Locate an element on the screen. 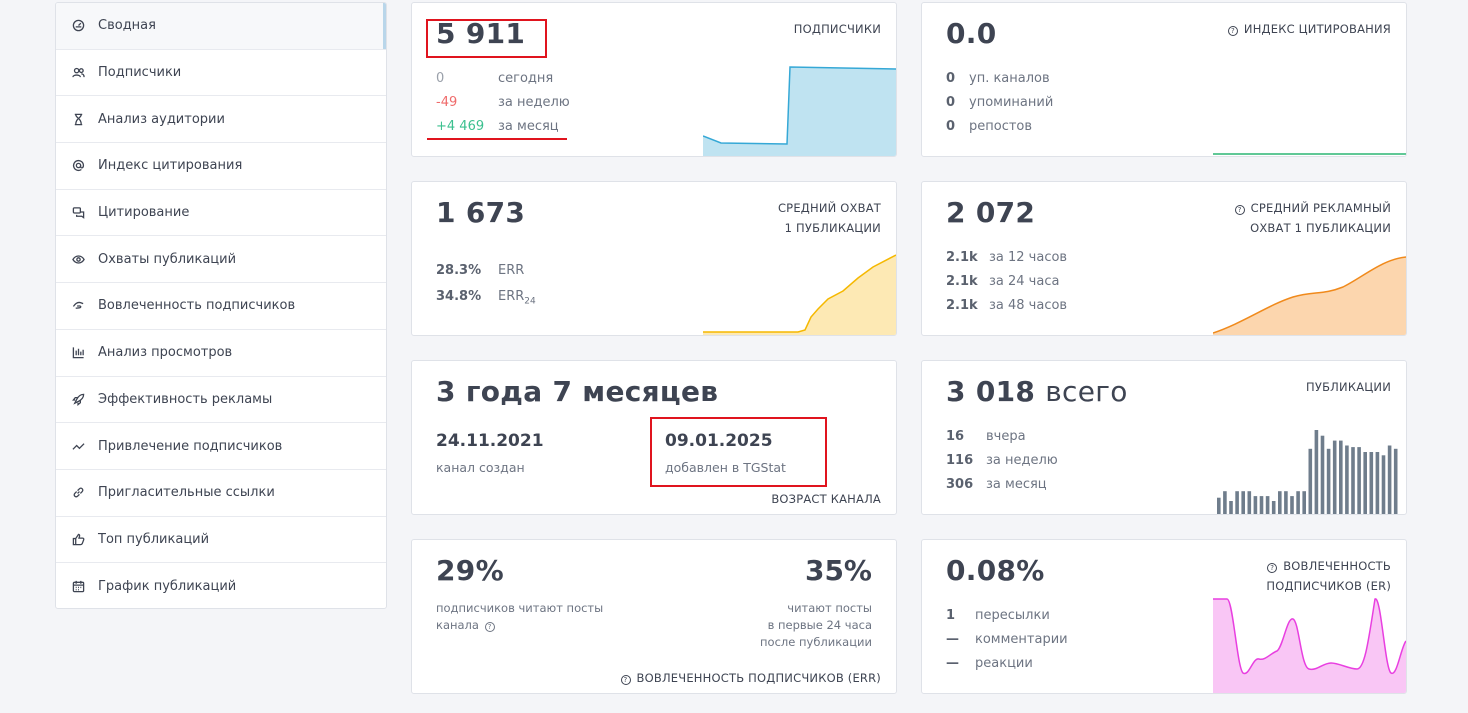 This screenshot has width=1468, height=713. sidebar-item-audience: Анализ аудитории is located at coordinates (221, 120).